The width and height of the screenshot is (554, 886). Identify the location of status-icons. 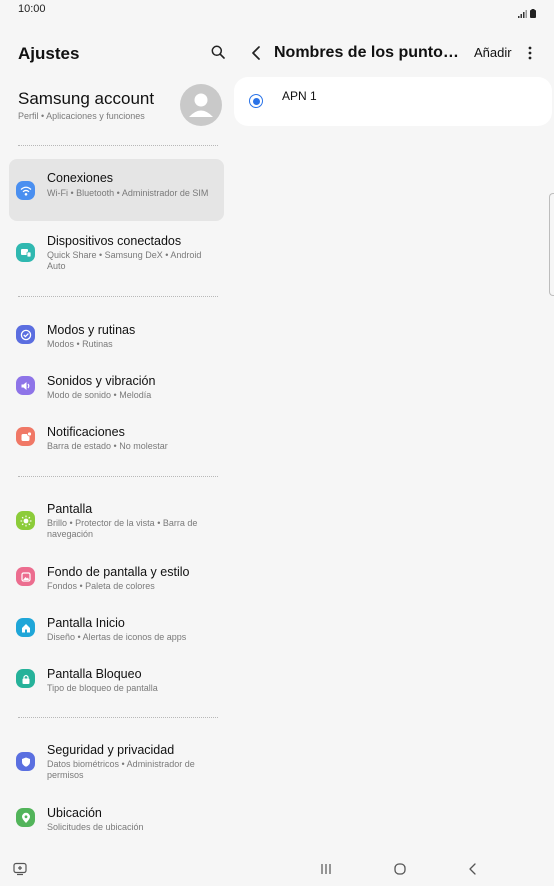
(527, 14).